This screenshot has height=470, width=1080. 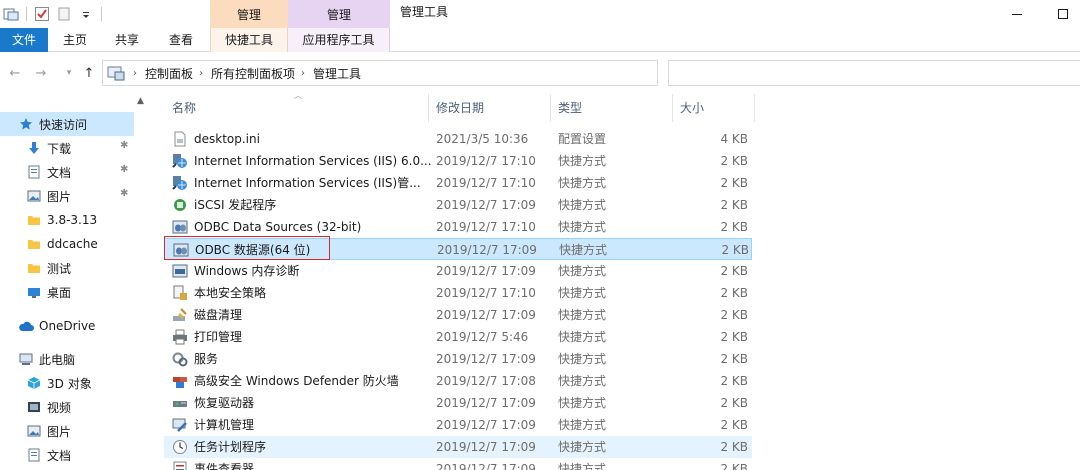 What do you see at coordinates (67, 268) in the screenshot?
I see `nav-folder-test: 测试` at bounding box center [67, 268].